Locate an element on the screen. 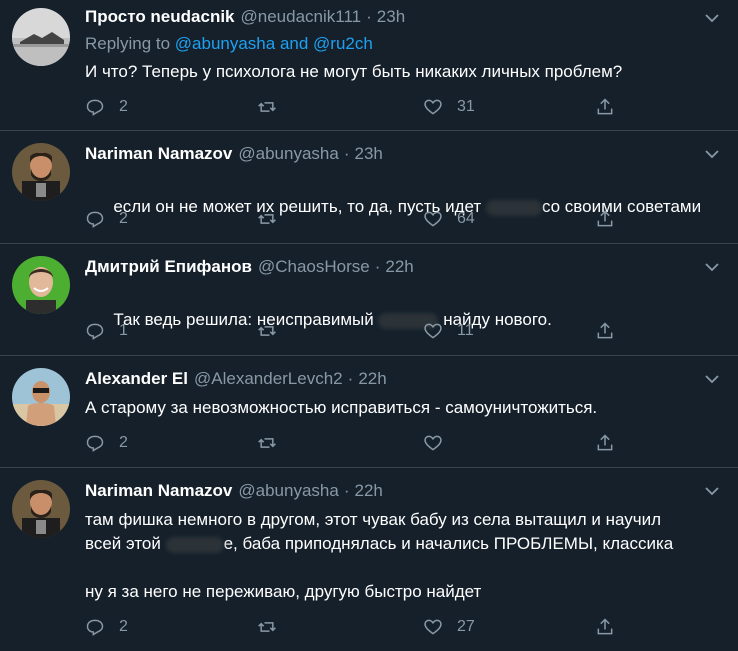 The width and height of the screenshot is (738, 651). like-count: 64 is located at coordinates (466, 218).